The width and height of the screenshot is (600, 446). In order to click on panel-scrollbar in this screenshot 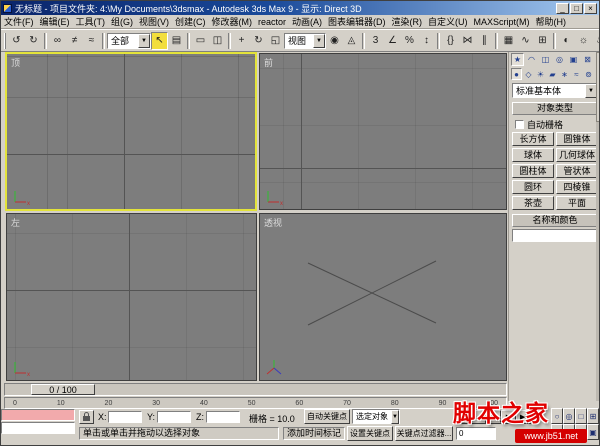, I will do `click(597, 226)`.